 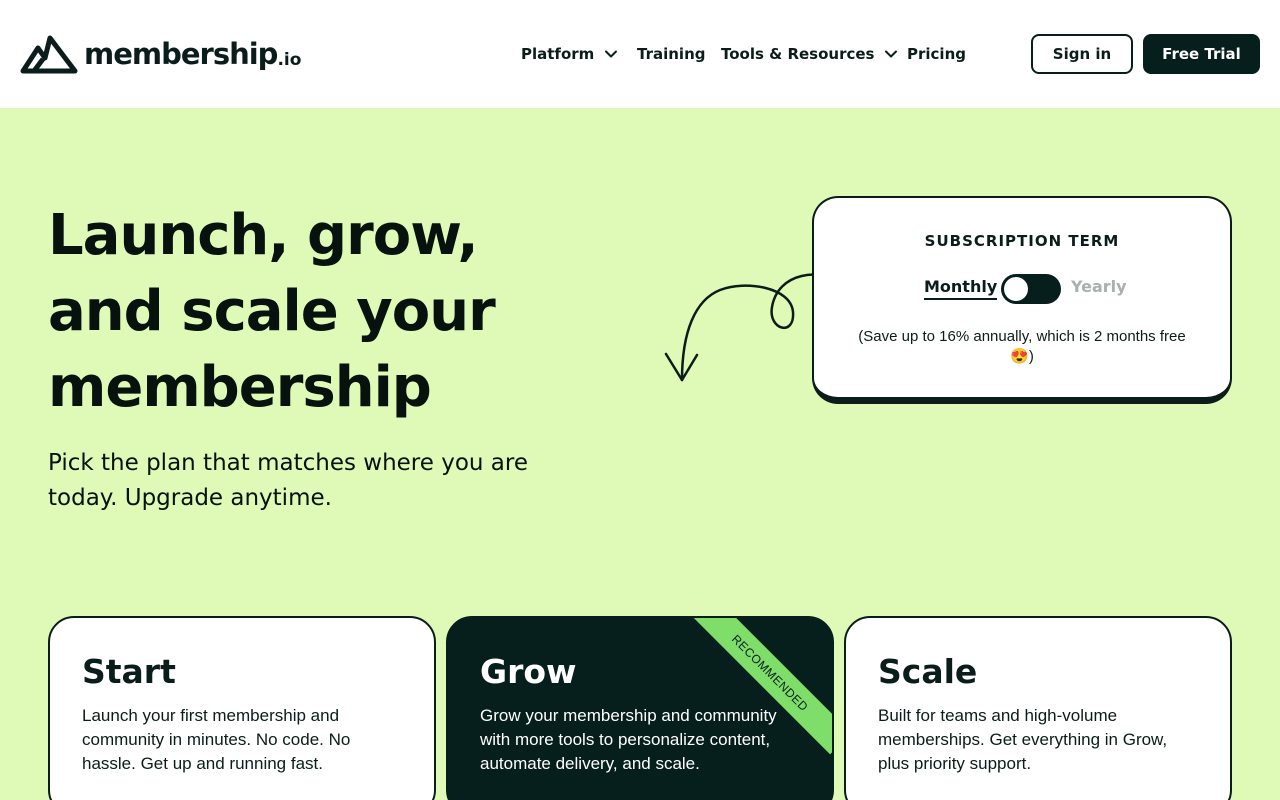 What do you see at coordinates (1031, 289) in the screenshot?
I see `billing-term-toggle` at bounding box center [1031, 289].